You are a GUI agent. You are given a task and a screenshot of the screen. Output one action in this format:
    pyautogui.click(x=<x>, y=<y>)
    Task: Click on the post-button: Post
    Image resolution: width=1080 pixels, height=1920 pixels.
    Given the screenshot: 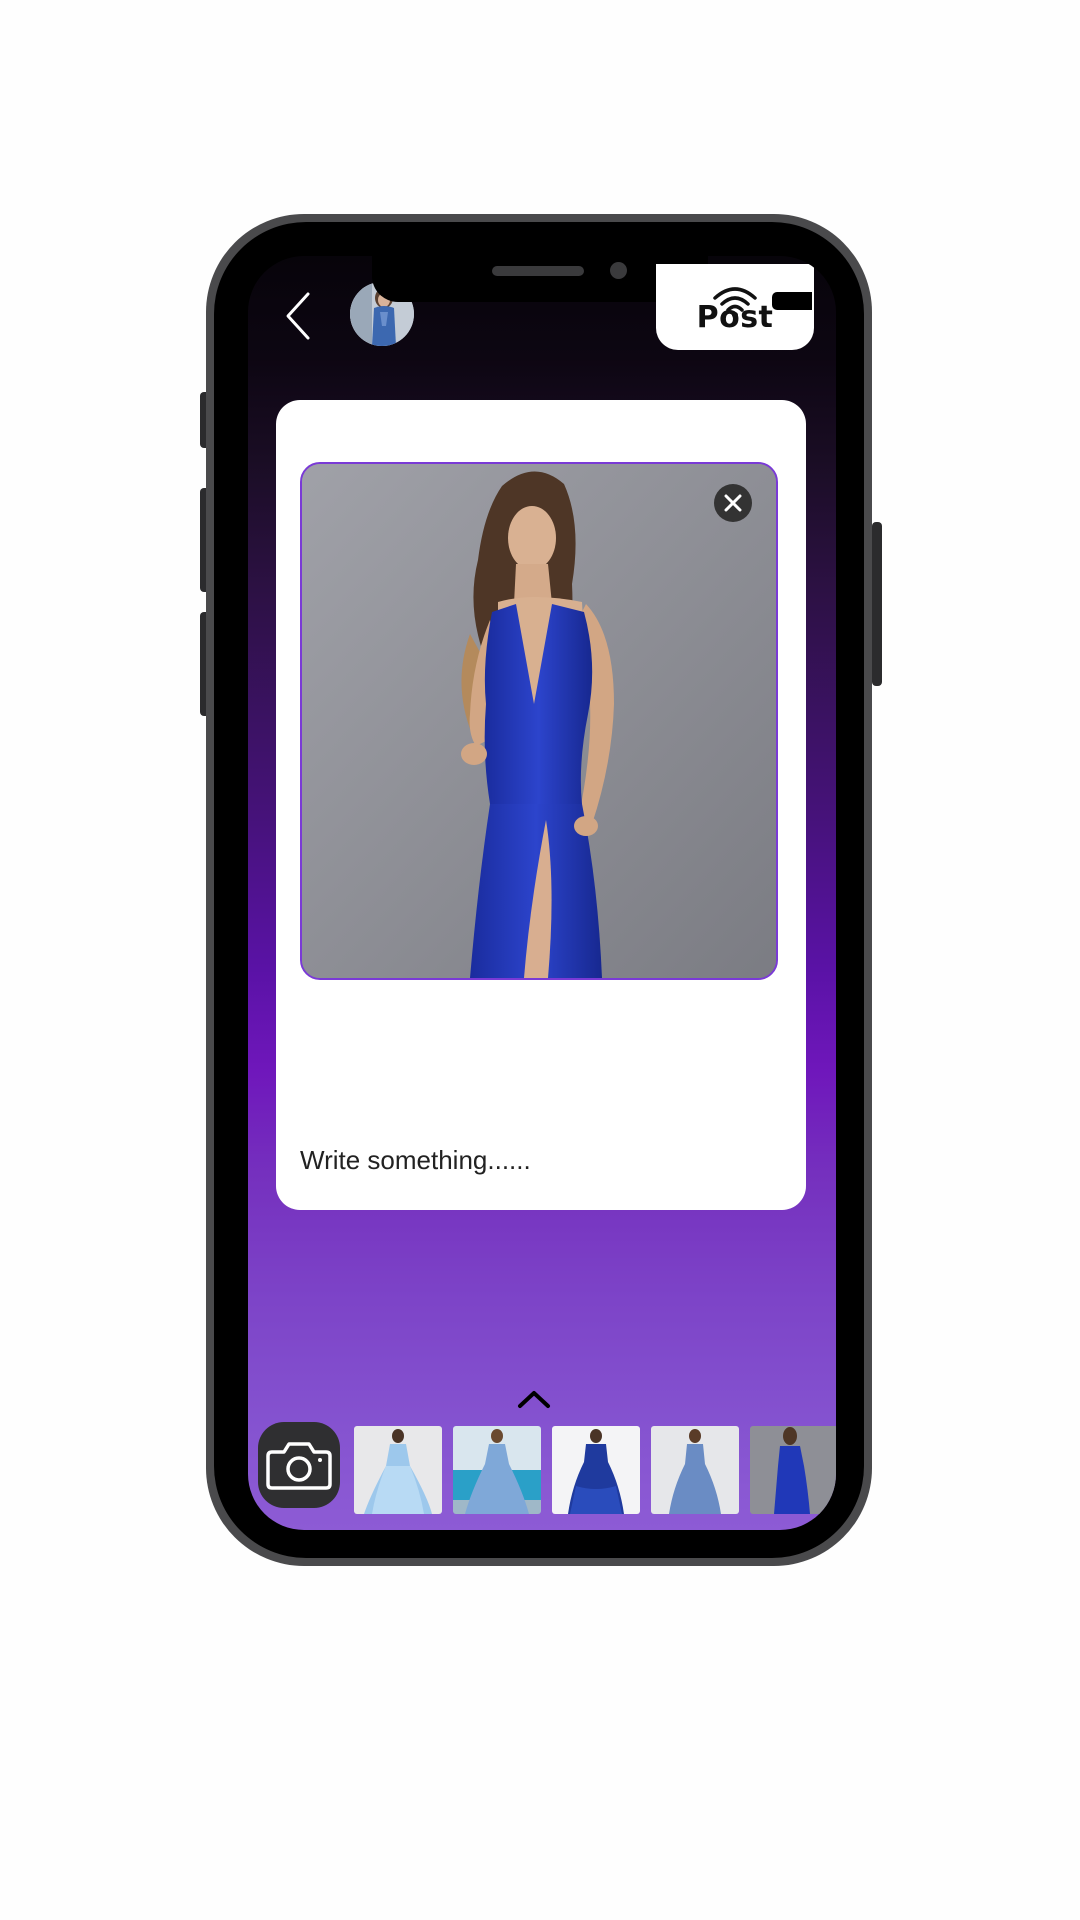 What is the action you would take?
    pyautogui.click(x=735, y=307)
    